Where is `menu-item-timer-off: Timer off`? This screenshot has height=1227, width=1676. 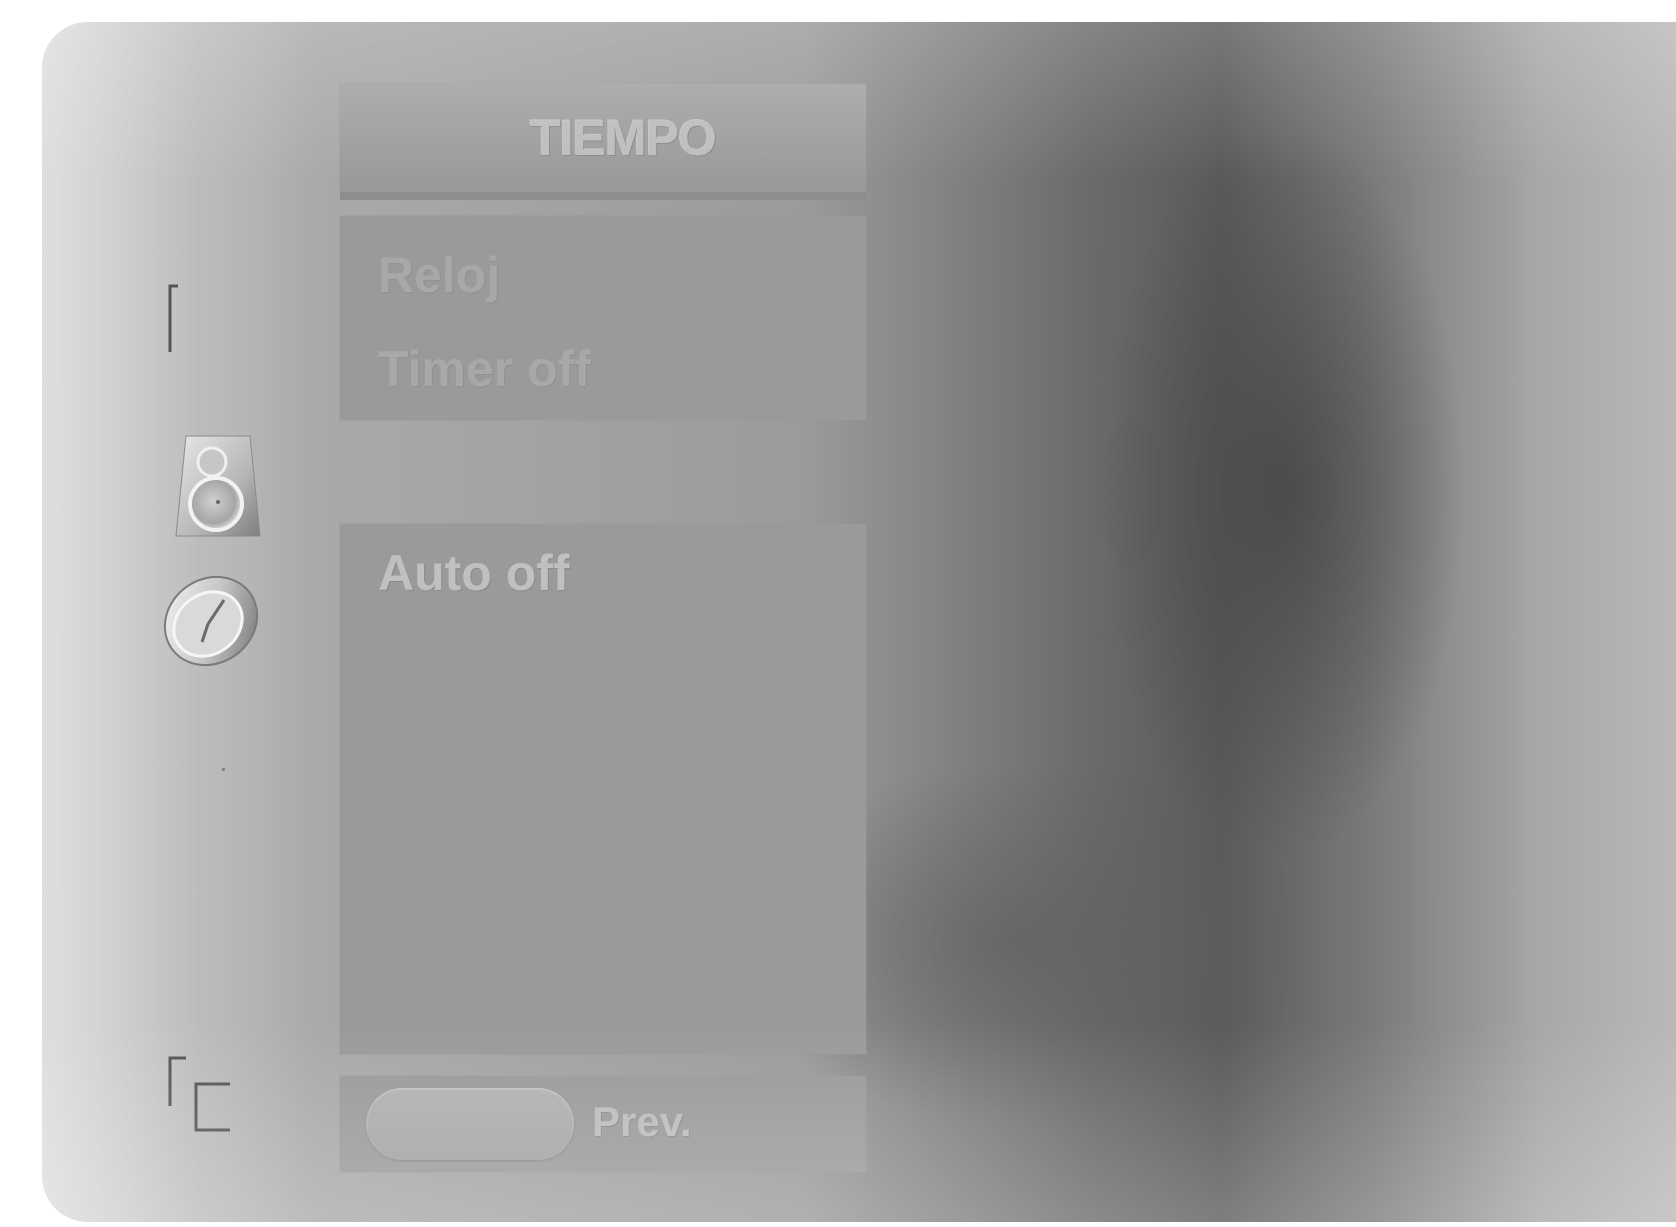
menu-item-timer-off: Timer off is located at coordinates (484, 369).